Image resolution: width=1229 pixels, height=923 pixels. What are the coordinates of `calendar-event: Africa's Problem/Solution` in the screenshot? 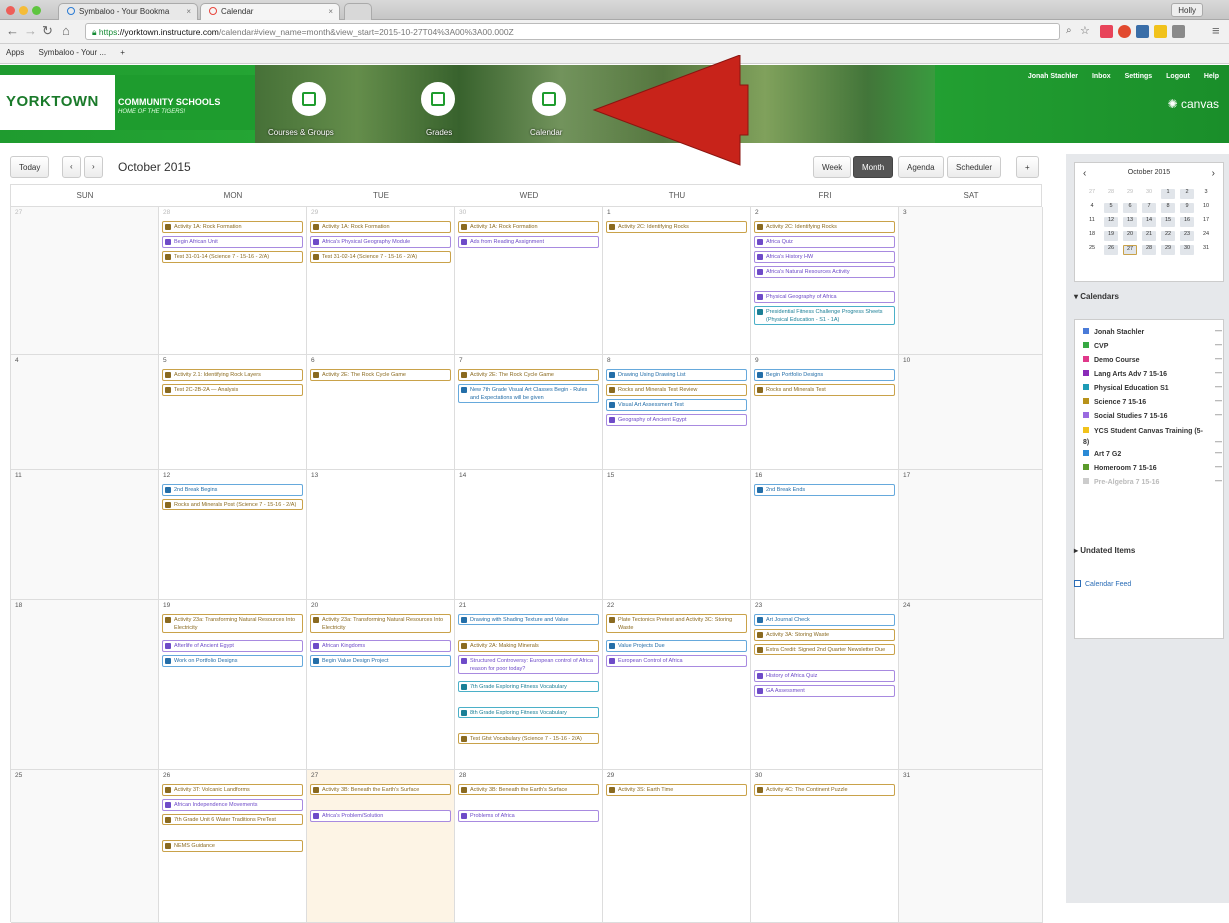 It's located at (380, 816).